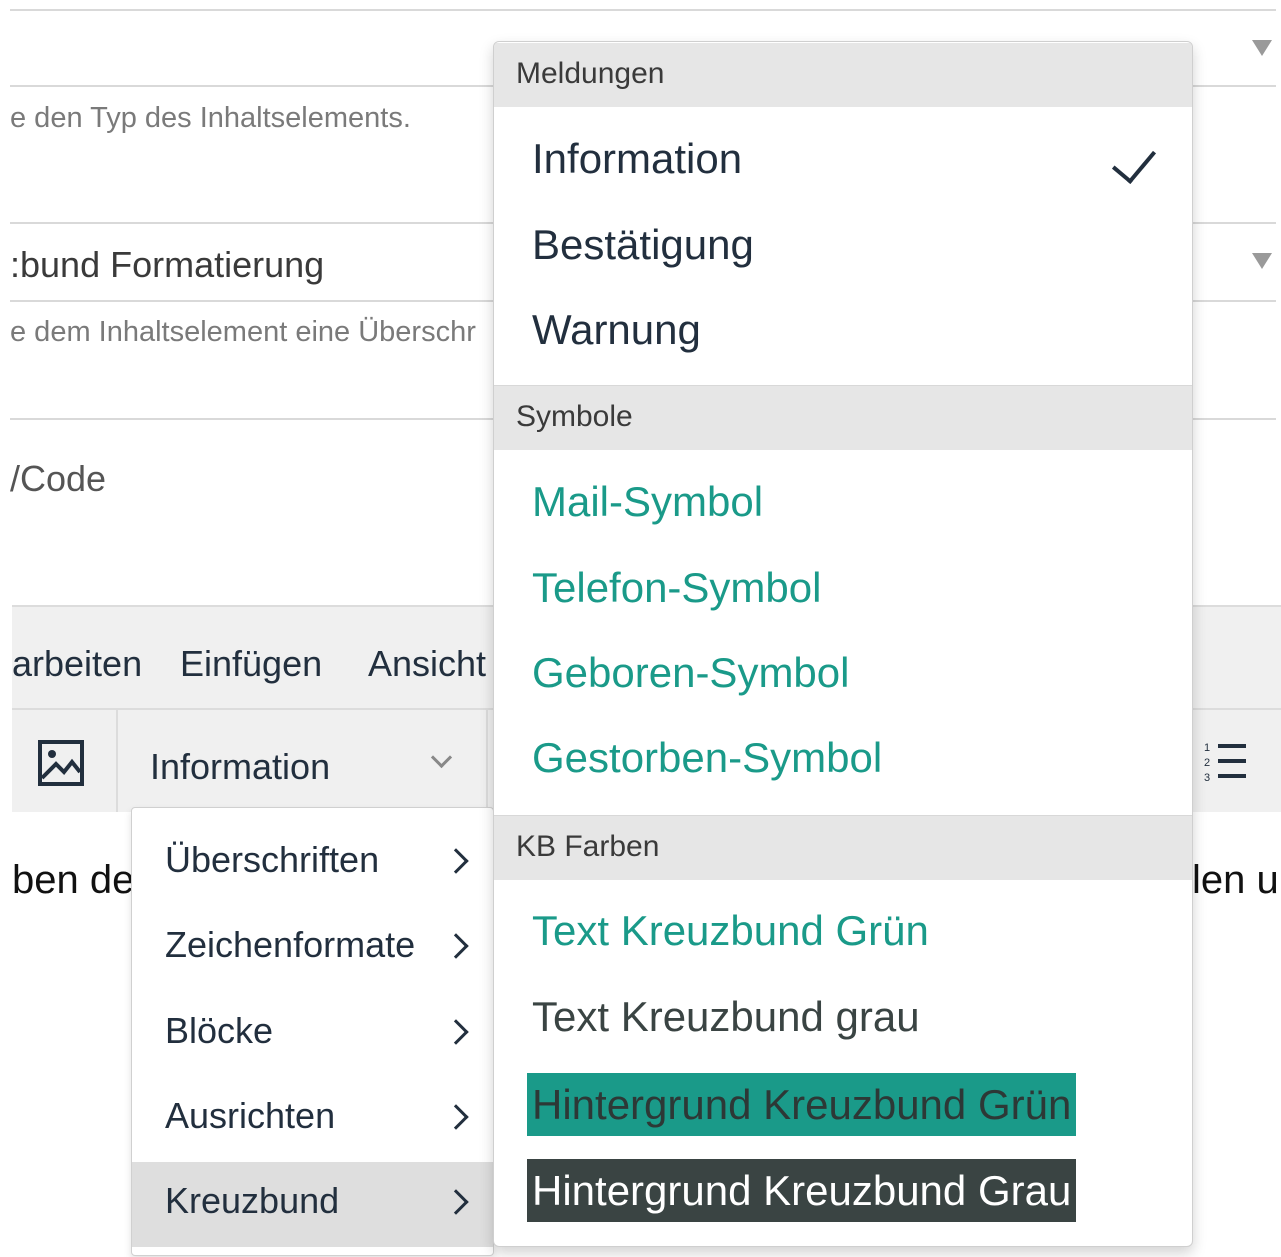 This screenshot has height=1257, width=1281. I want to click on submenu-item-zeichenformate: Zeichenformate, so click(312, 948).